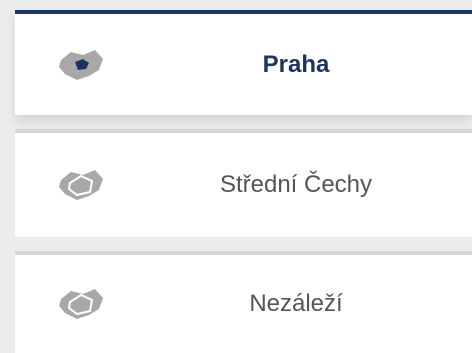 This screenshot has width=472, height=353. I want to click on region-option-label: Střední Čechy, so click(296, 184).